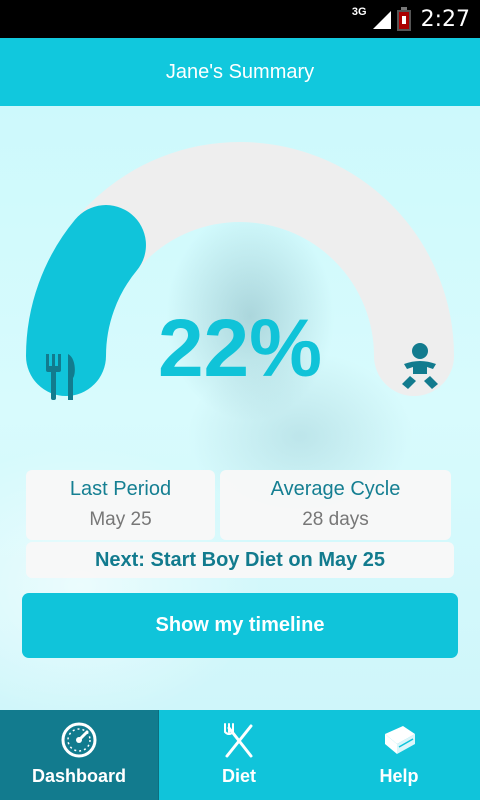 The image size is (480, 800). Describe the element at coordinates (399, 776) in the screenshot. I see `nav-label-help: Help` at that location.